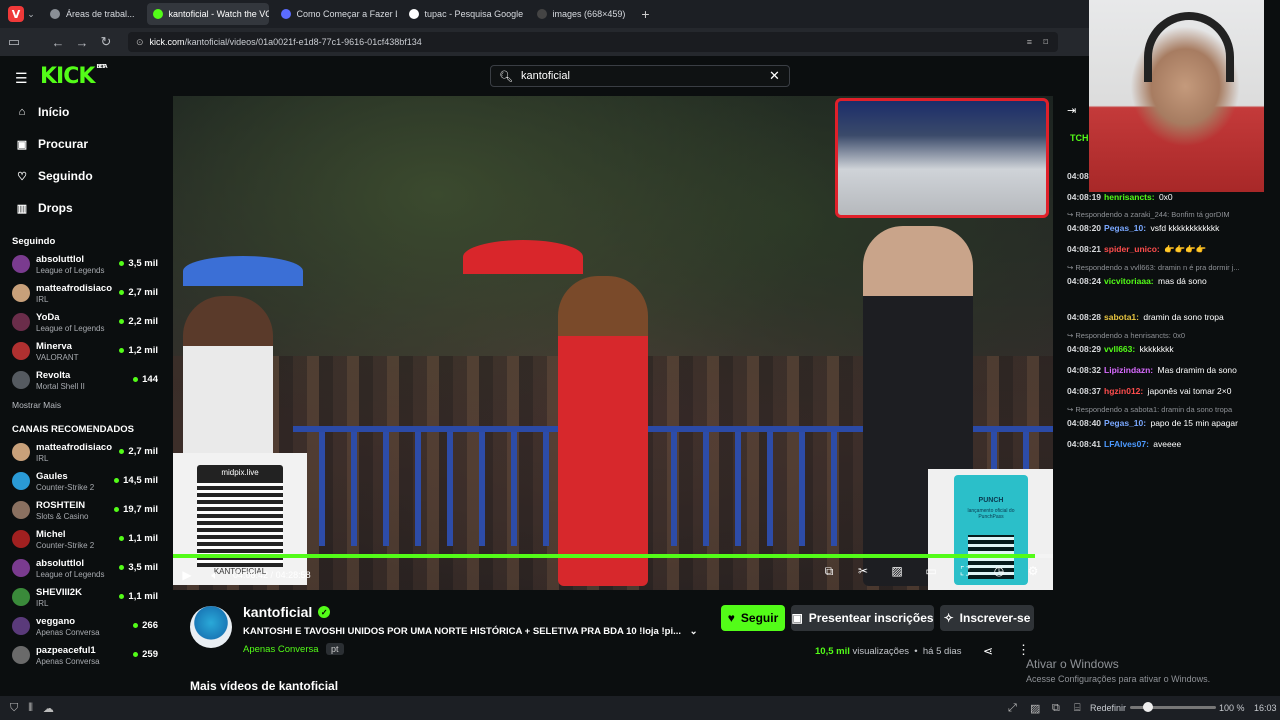 The height and width of the screenshot is (720, 1280). Describe the element at coordinates (145, 625) in the screenshot. I see `viewer-count: 266` at that location.